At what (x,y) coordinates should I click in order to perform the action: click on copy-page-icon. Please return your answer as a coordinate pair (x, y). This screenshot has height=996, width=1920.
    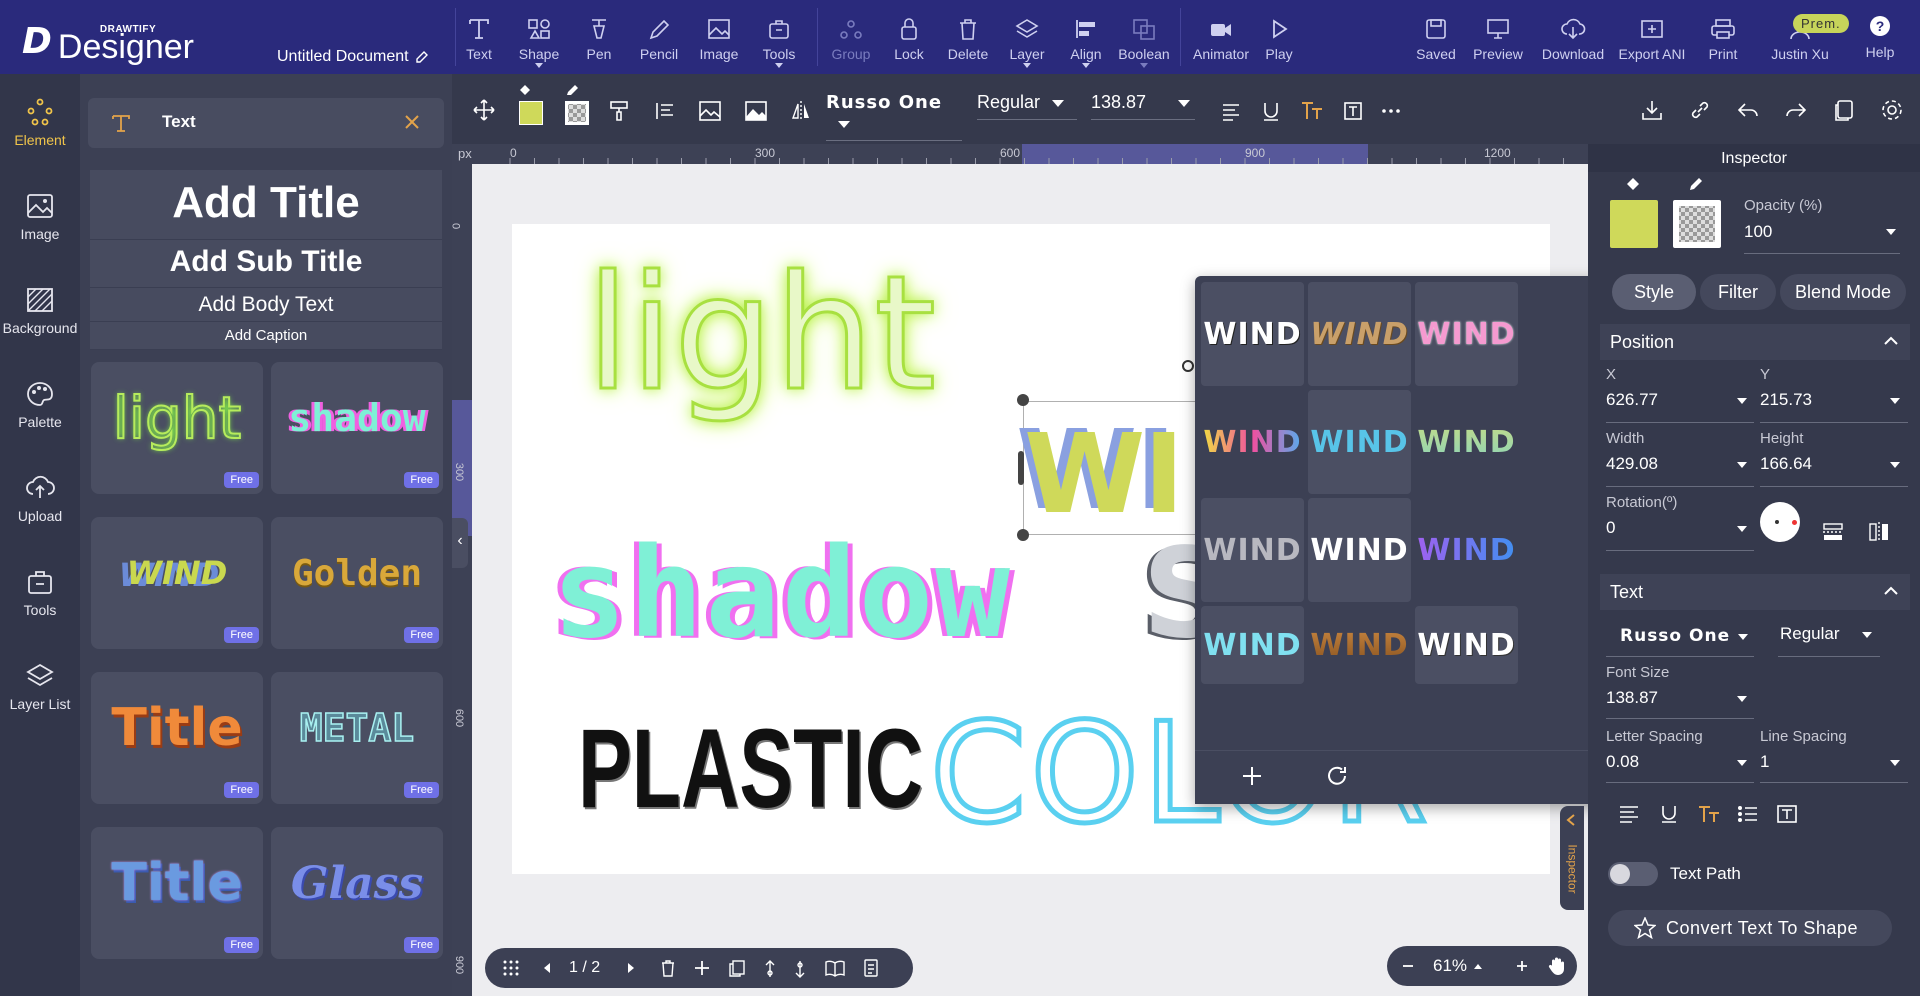
    Looking at the image, I should click on (1844, 110).